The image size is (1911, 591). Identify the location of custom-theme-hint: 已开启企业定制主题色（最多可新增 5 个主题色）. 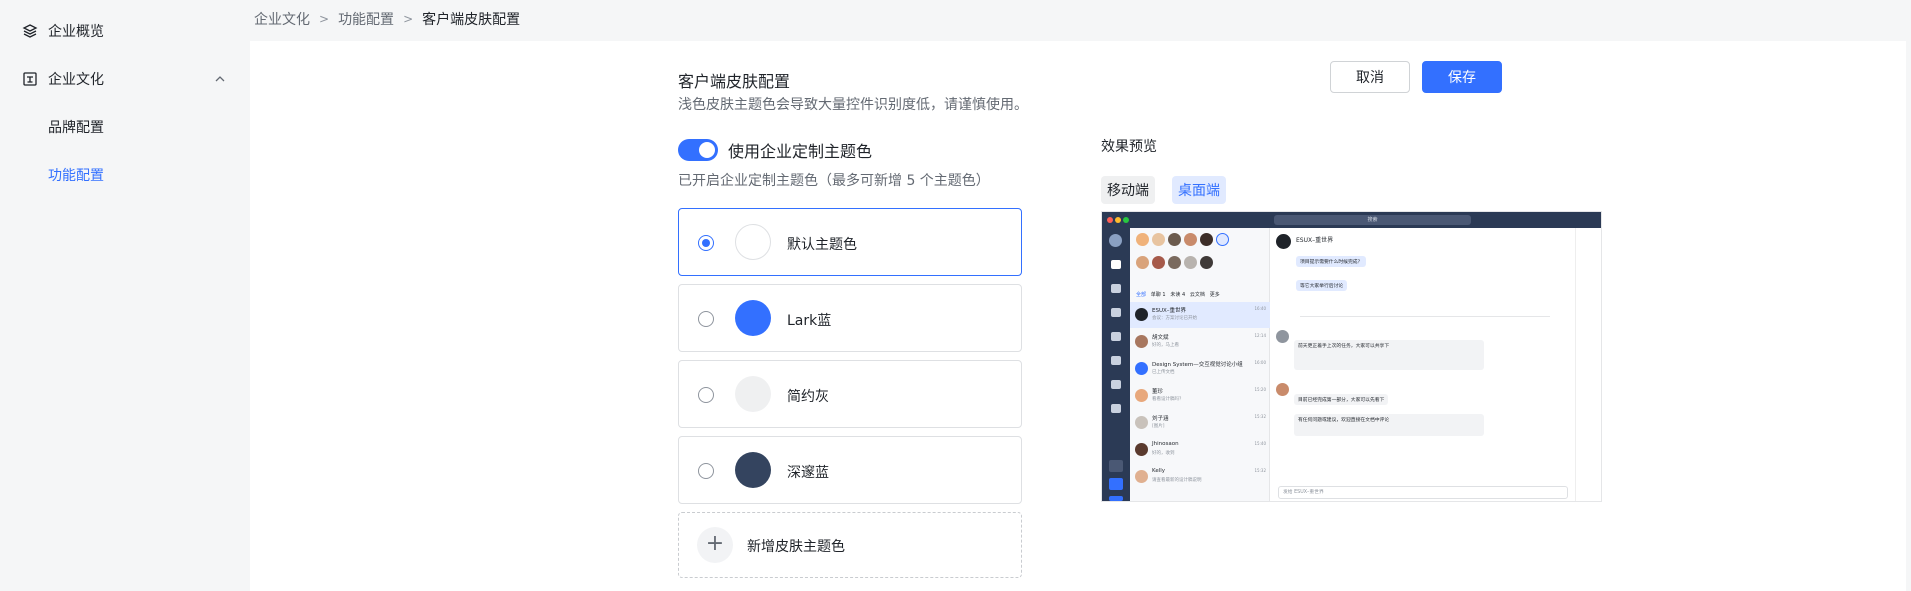
(834, 181).